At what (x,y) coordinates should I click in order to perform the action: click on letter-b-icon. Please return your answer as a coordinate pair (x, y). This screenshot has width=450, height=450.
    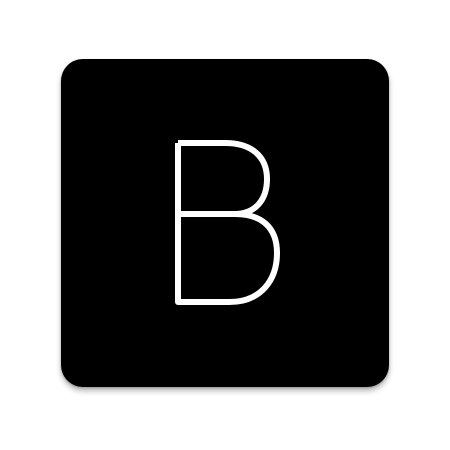
    Looking at the image, I should click on (227, 222).